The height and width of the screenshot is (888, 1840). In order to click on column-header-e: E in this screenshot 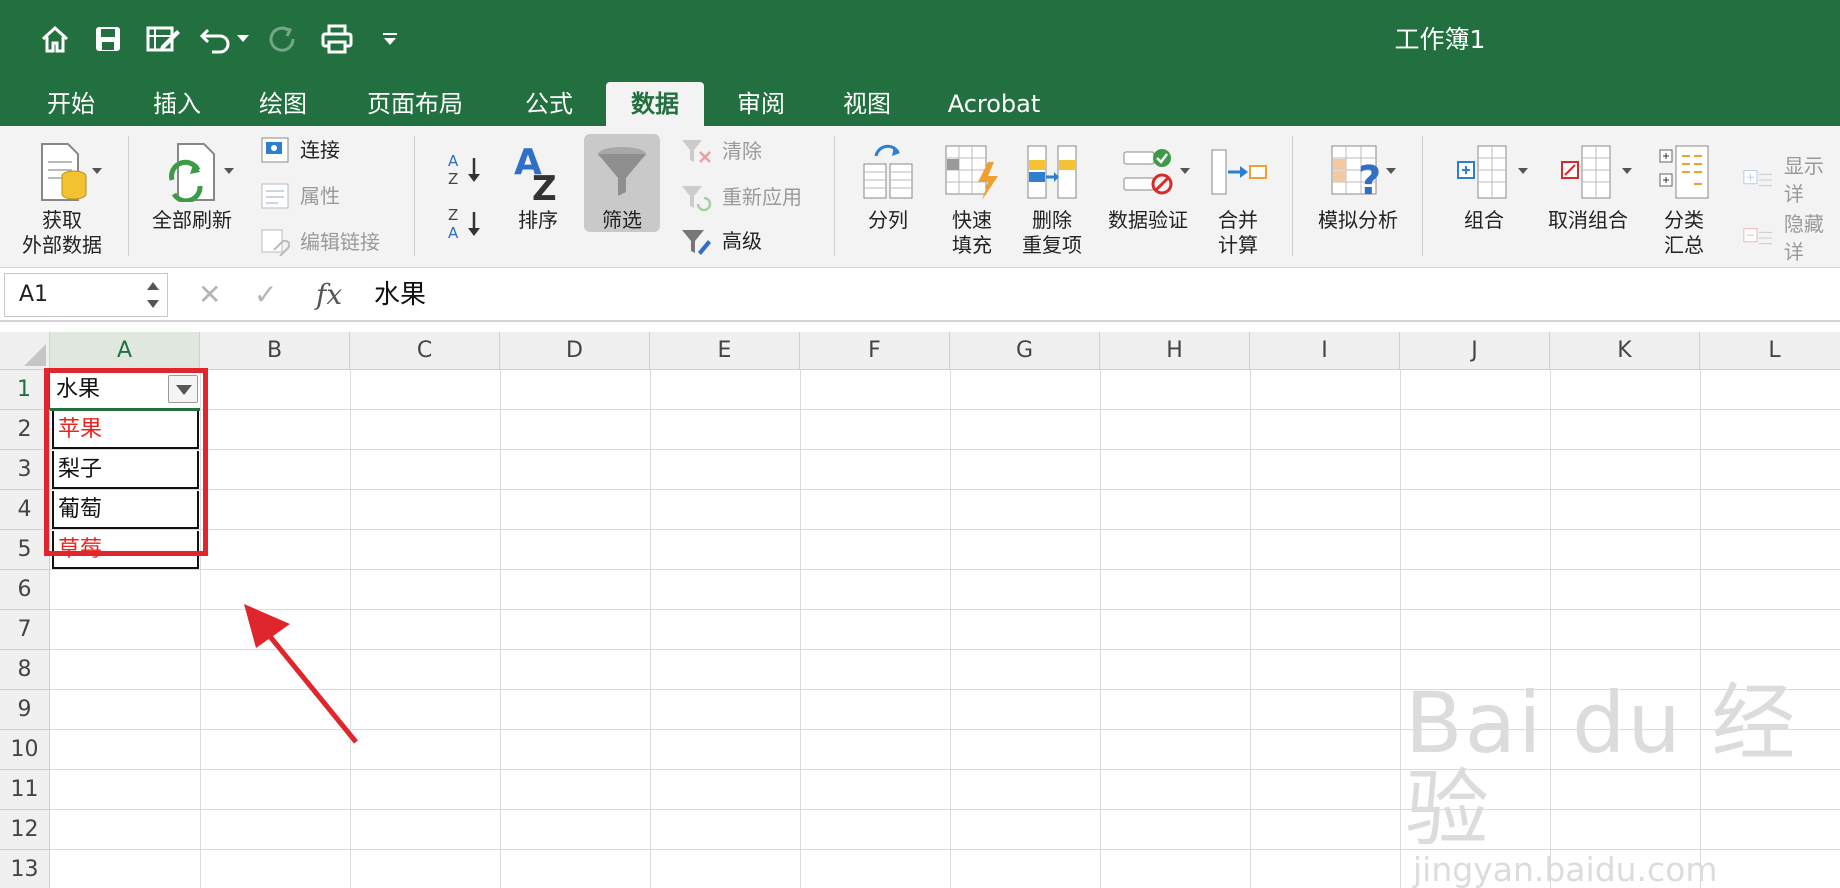, I will do `click(725, 351)`.